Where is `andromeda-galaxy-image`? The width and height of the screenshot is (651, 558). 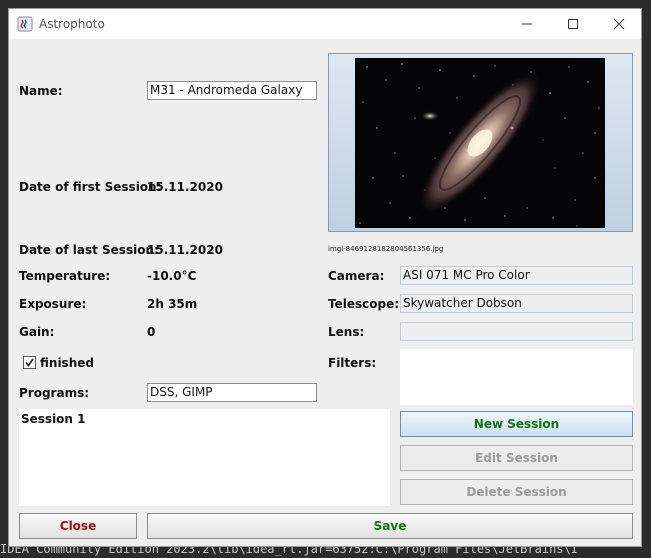
andromeda-galaxy-image is located at coordinates (480, 143).